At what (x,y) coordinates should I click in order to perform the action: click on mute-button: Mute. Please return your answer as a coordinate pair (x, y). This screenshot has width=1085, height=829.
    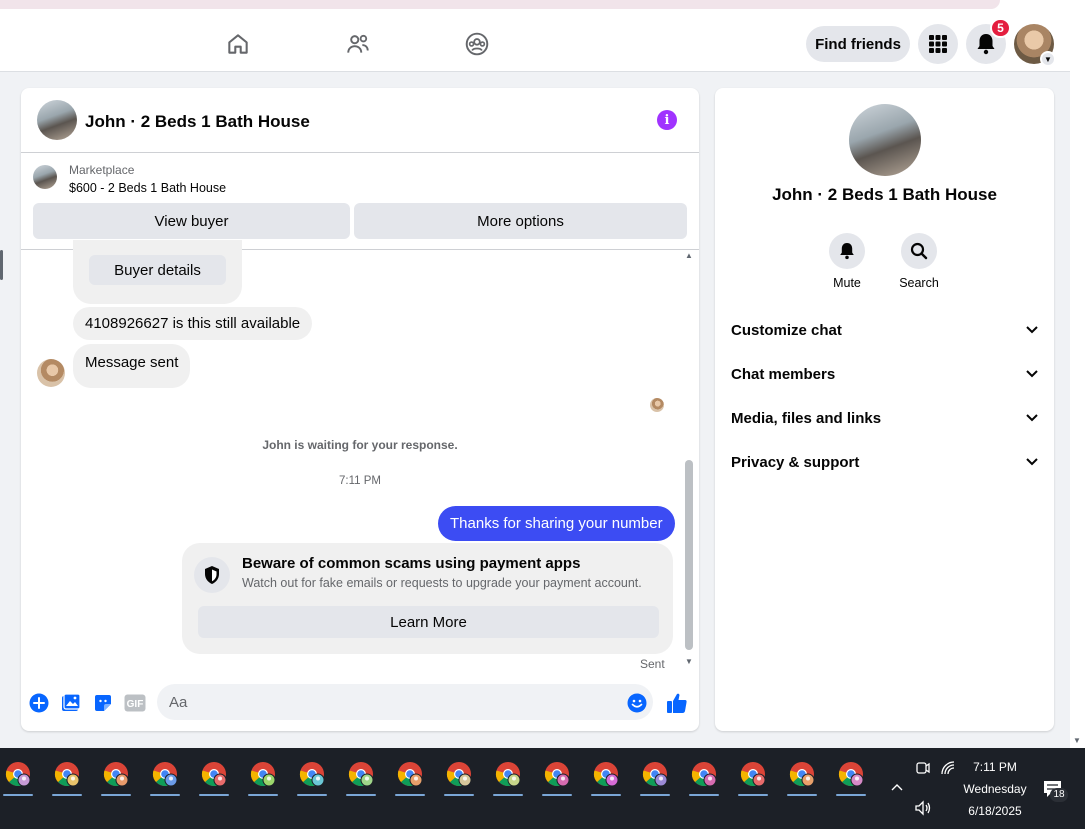
    Looking at the image, I should click on (847, 261).